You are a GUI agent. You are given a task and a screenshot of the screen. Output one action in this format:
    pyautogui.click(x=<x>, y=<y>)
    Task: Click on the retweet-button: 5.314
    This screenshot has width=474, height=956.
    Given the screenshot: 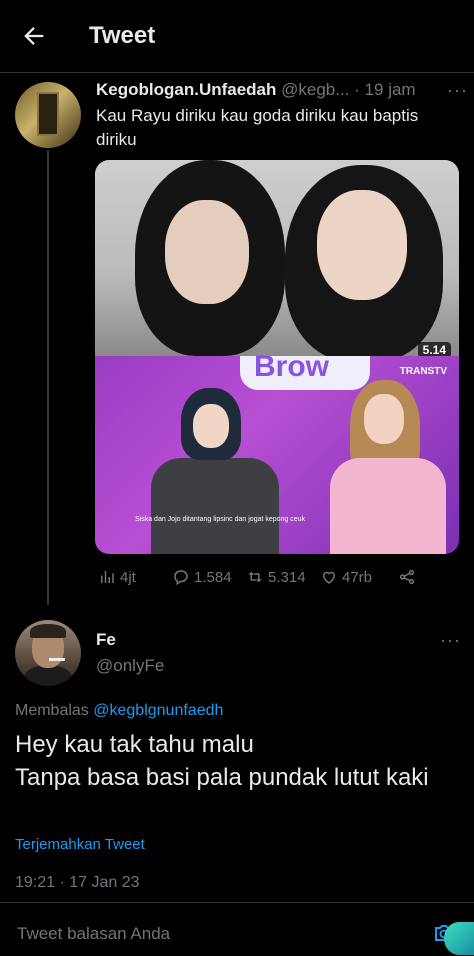 What is the action you would take?
    pyautogui.click(x=276, y=577)
    